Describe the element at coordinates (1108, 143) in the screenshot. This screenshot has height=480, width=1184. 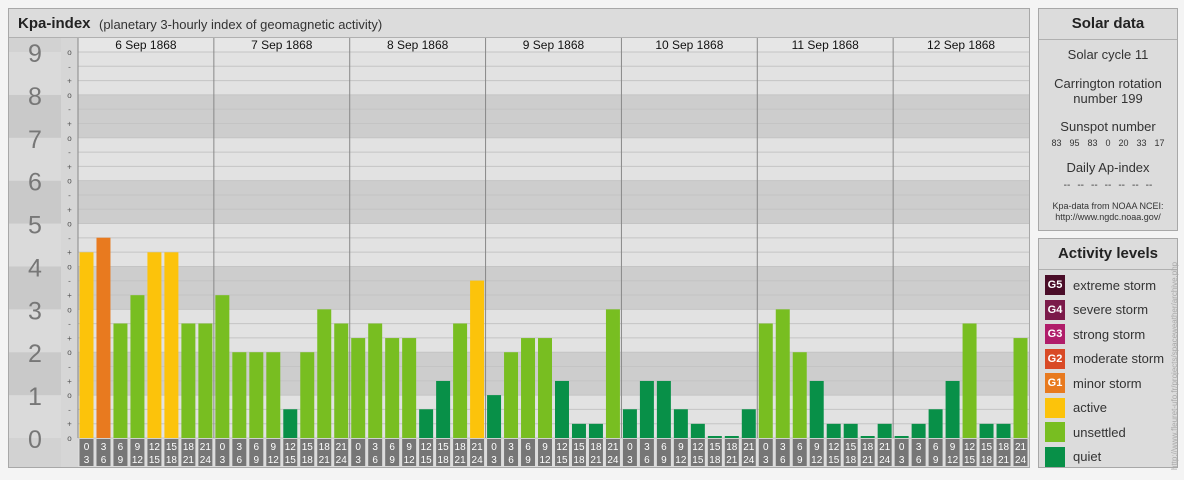
I see `sunspot-value: 0` at that location.